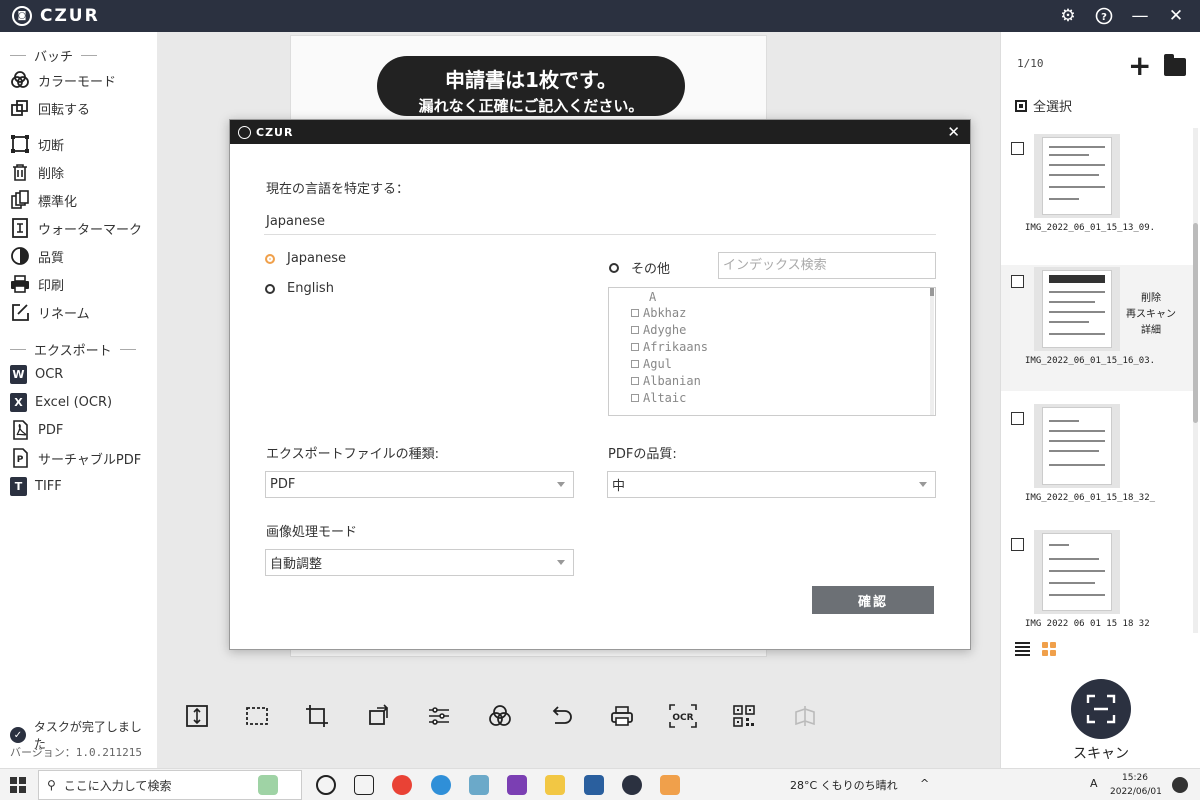 The width and height of the screenshot is (1200, 800). I want to click on sidebar-item-standardize: 標準化, so click(78, 200).